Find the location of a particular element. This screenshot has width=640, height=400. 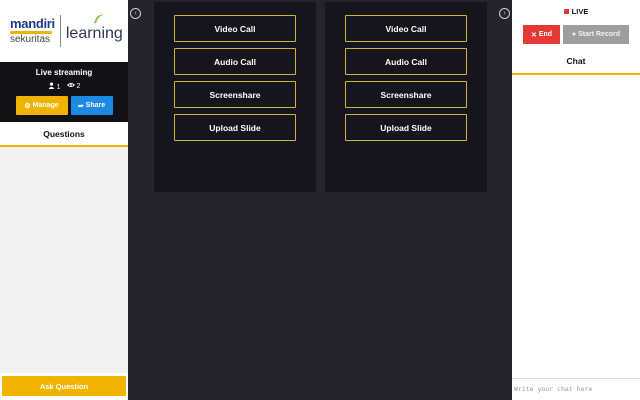

company-name: mandiri is located at coordinates (32, 23).